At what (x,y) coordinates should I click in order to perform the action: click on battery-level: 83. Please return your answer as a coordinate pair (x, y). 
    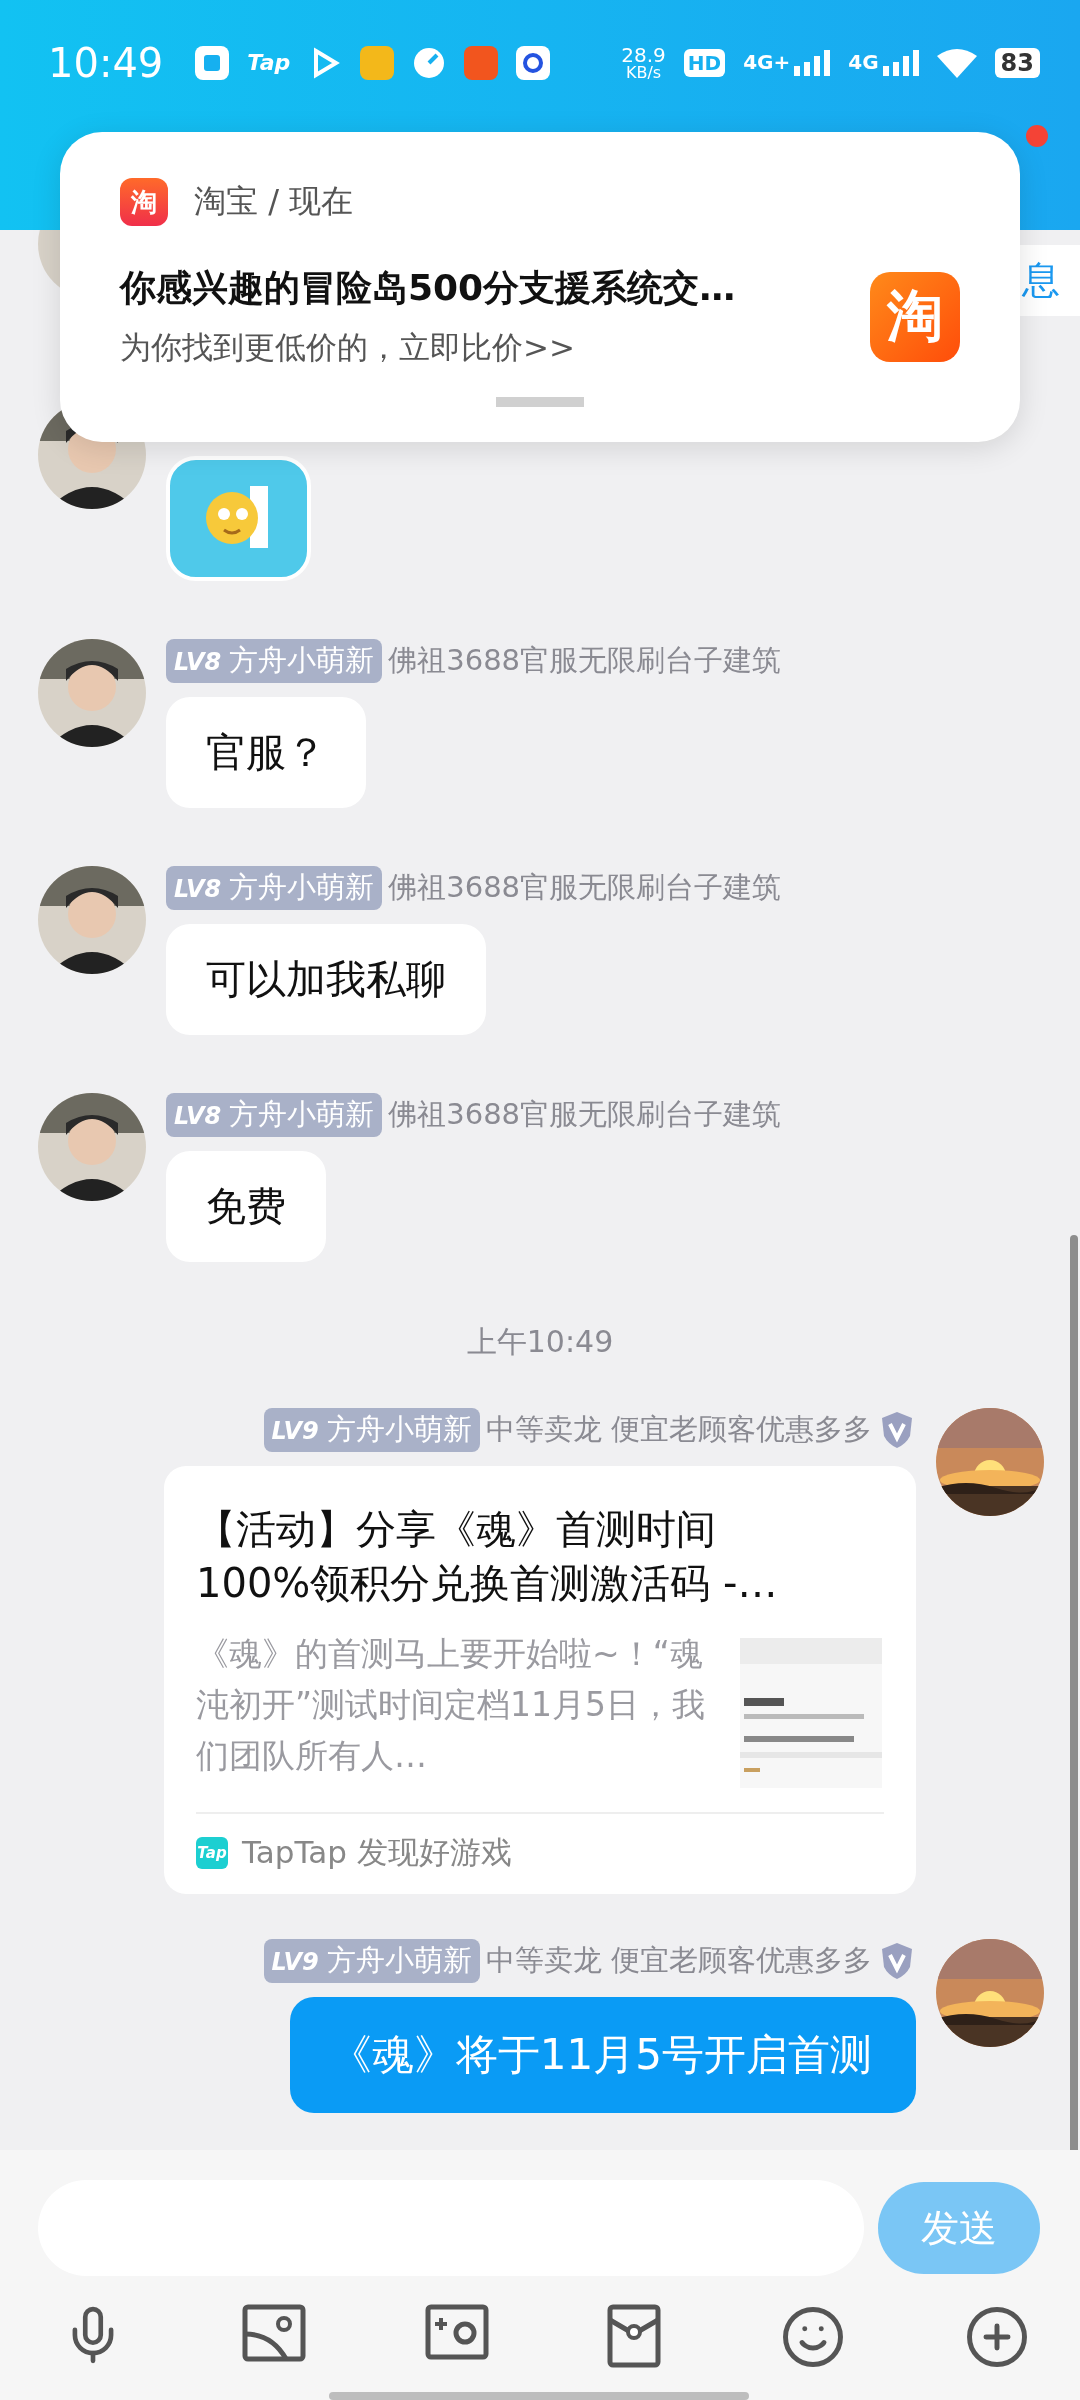
    Looking at the image, I should click on (1017, 62).